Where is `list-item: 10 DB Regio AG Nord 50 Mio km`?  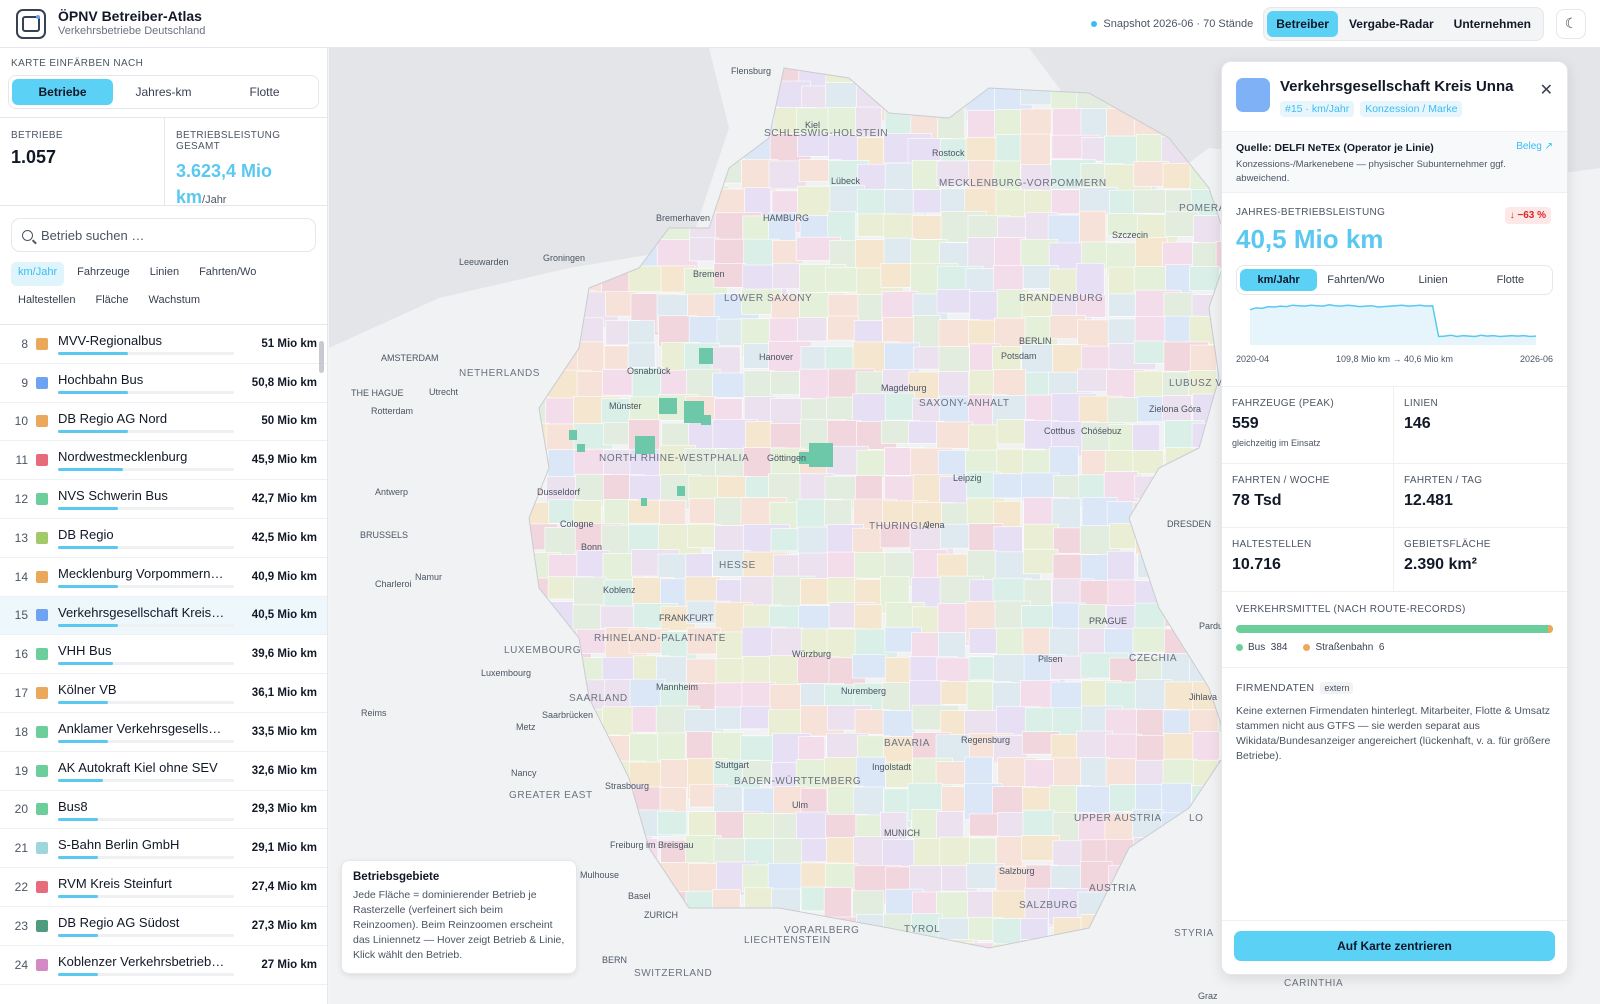
list-item: 10 DB Regio AG Nord 50 Mio km is located at coordinates (163, 422).